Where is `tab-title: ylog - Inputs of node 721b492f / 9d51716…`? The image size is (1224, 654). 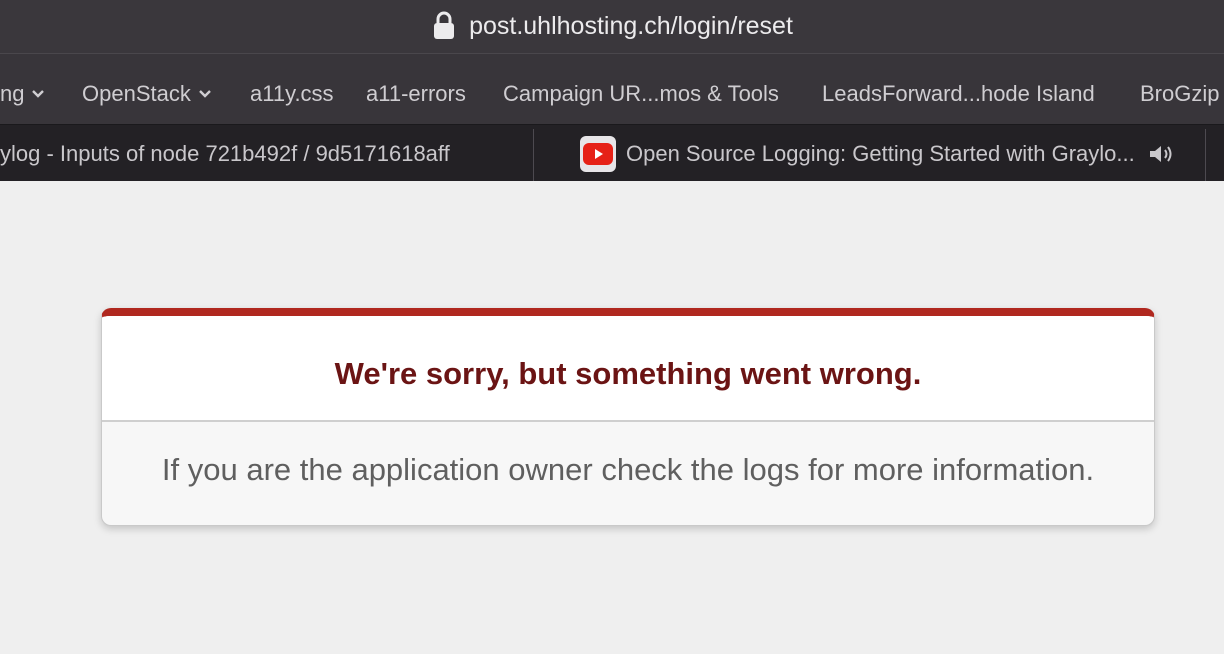 tab-title: ylog - Inputs of node 721b492f / 9d51716… is located at coordinates (225, 153).